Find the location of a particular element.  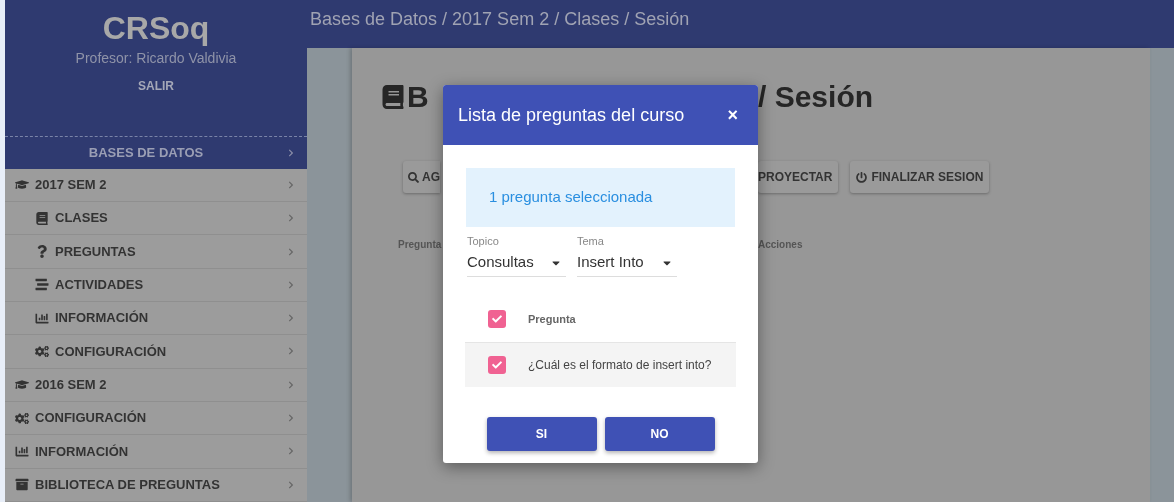

course-name: BASES DE DATOS is located at coordinates (146, 153).